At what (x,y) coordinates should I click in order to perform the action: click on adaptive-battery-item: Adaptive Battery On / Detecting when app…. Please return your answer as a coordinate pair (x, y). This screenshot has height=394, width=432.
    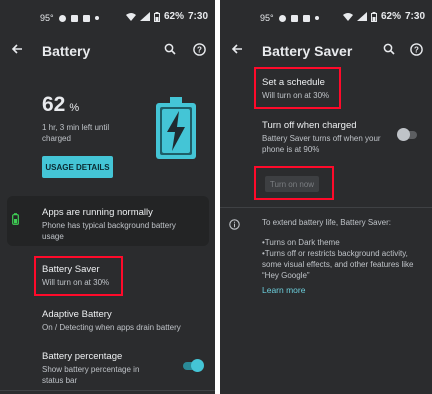
    Looking at the image, I should click on (111, 321).